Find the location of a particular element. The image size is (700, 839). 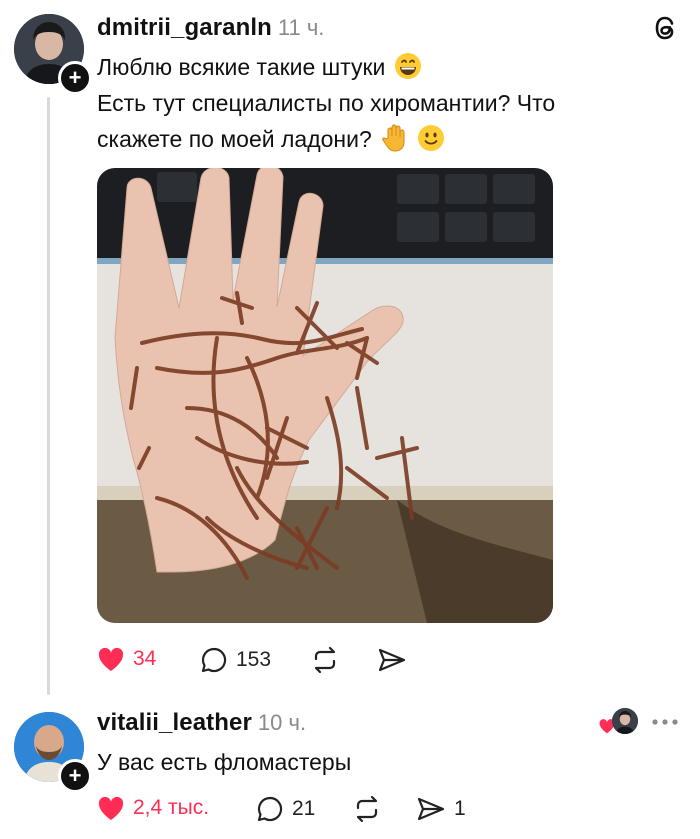

post-comment-button: 153 is located at coordinates (235, 660).